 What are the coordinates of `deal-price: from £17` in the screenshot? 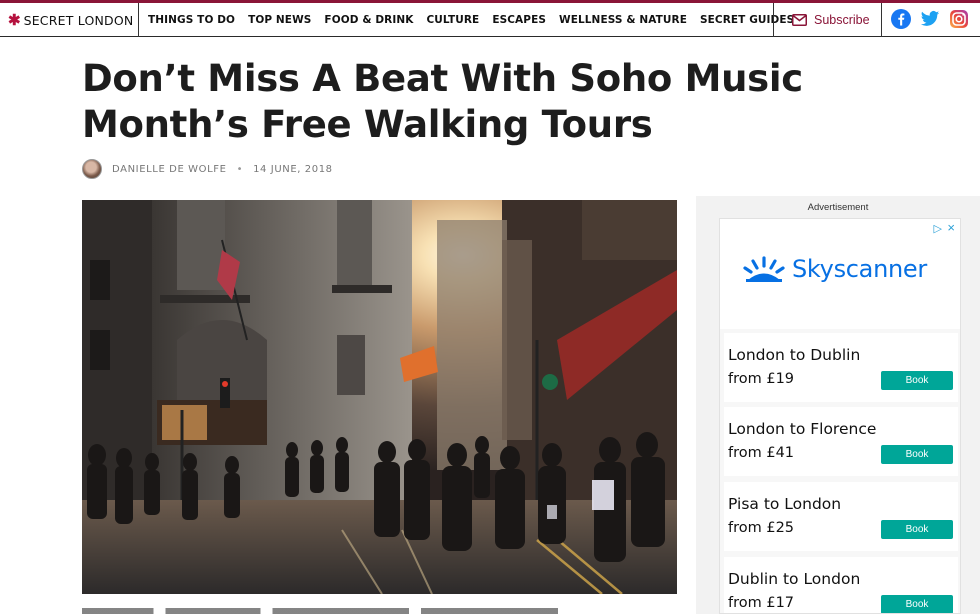 It's located at (761, 603).